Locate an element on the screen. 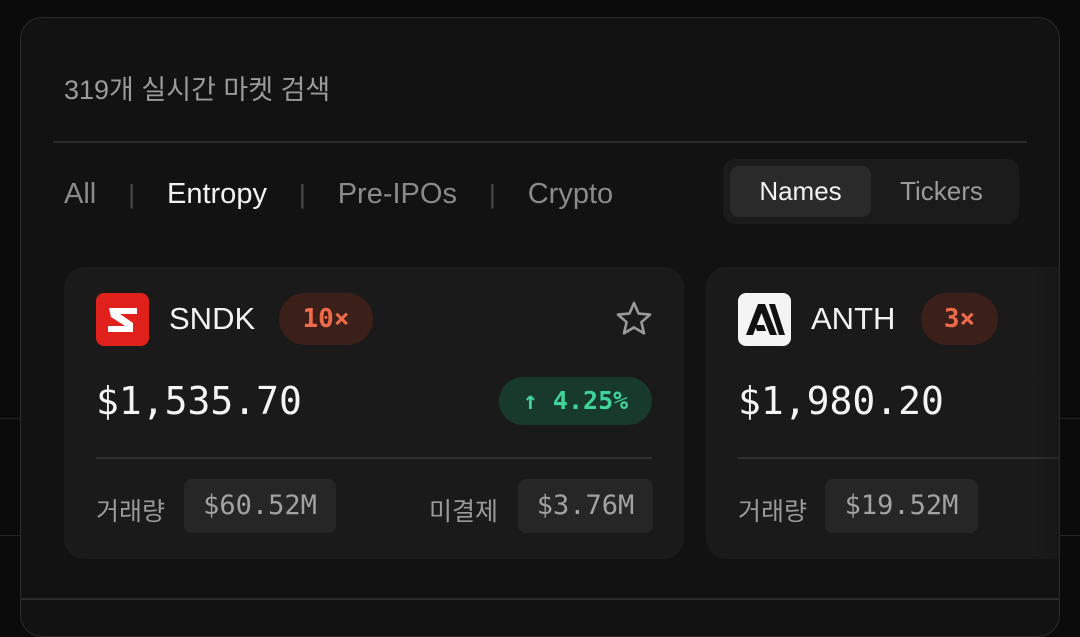 The image size is (1080, 637). open-interest-label: 미결제 is located at coordinates (464, 512).